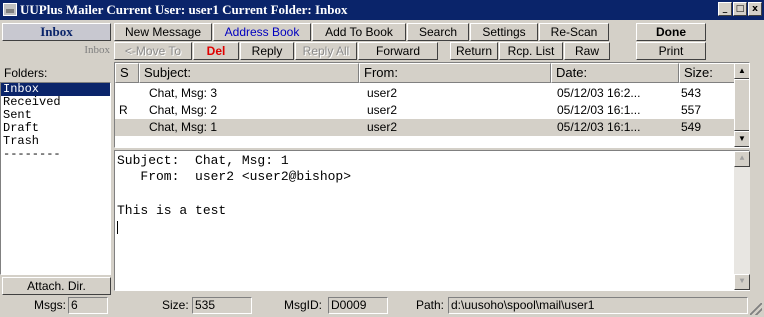  I want to click on body-scroll-up-arrow-icon: ▲, so click(742, 159).